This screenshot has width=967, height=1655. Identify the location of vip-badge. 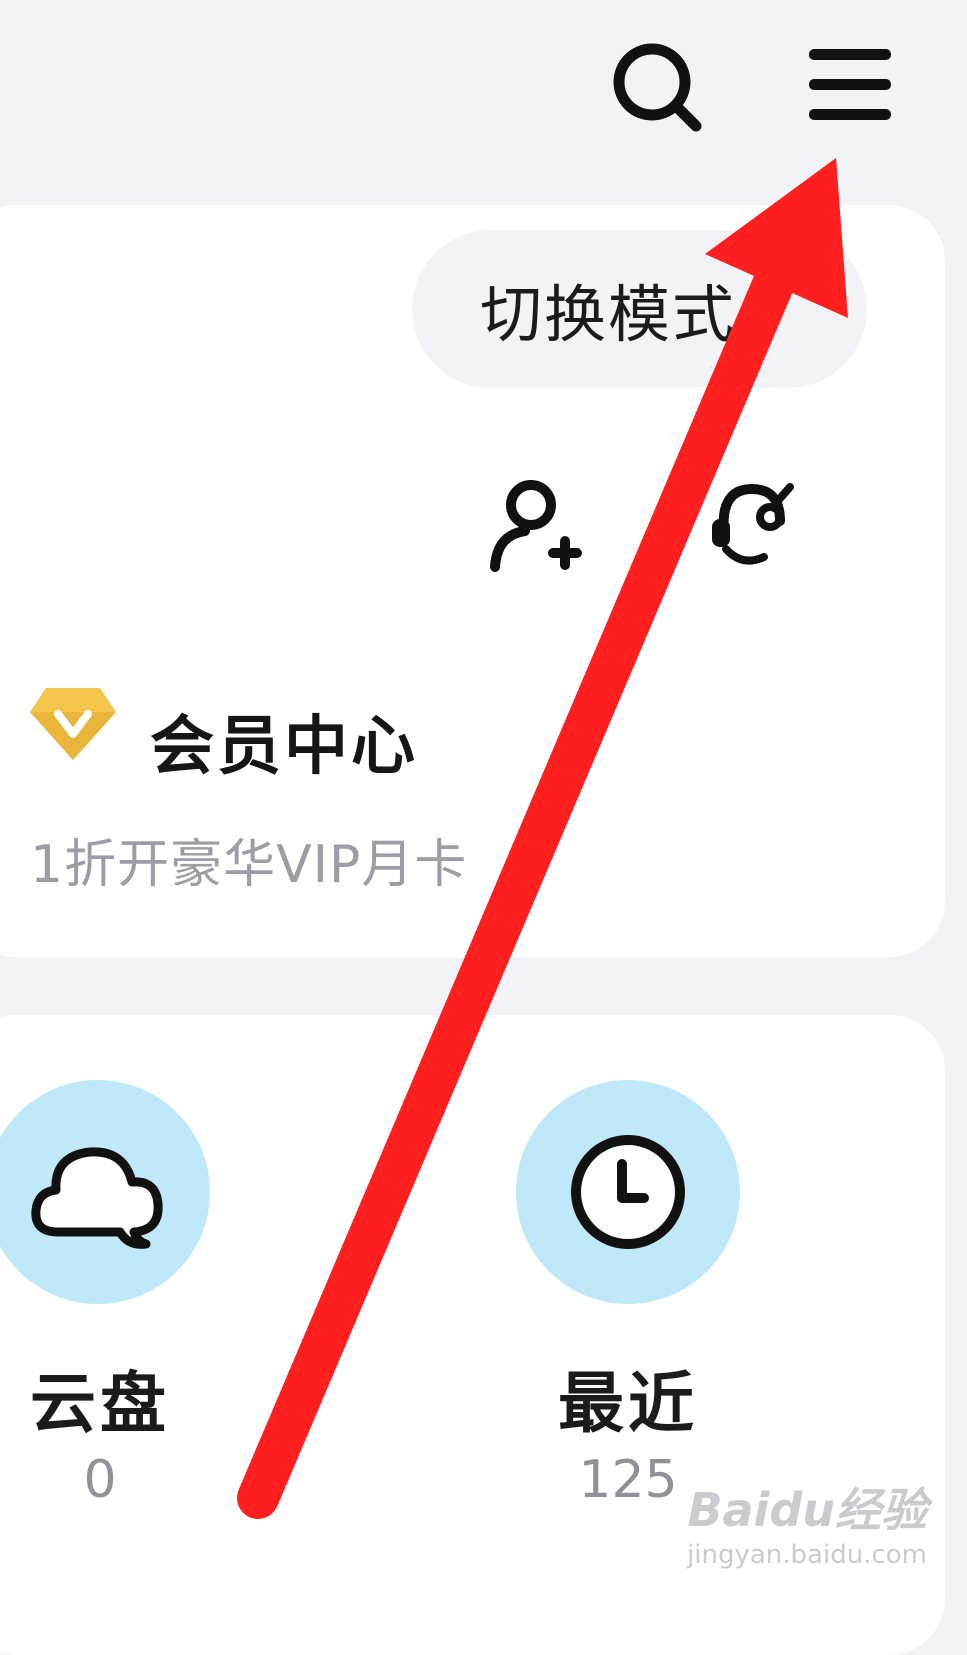
(73, 724).